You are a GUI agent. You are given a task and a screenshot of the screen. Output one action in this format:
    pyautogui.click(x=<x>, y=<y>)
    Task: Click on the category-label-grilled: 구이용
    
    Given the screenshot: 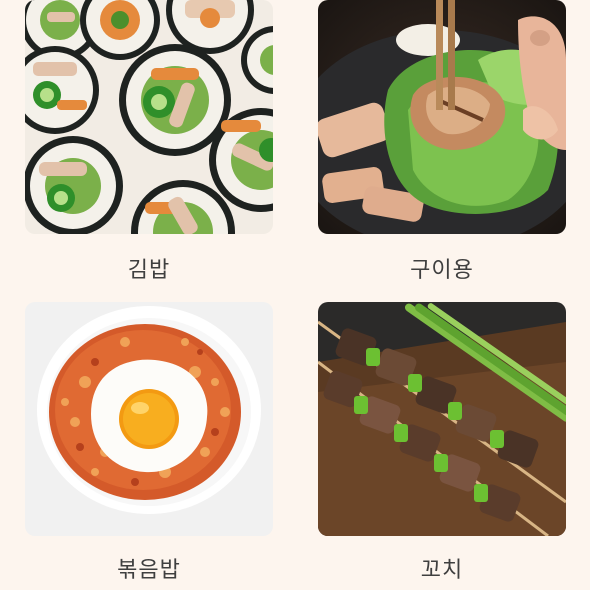 What is the action you would take?
    pyautogui.click(x=442, y=270)
    